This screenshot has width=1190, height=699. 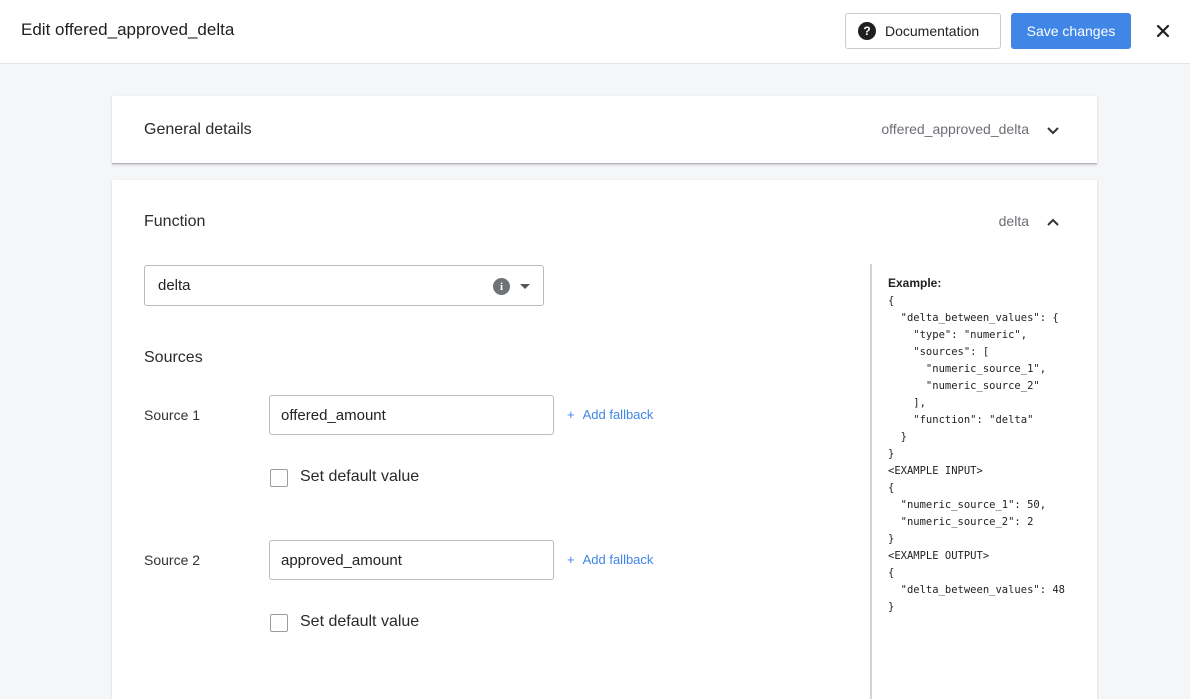 What do you see at coordinates (173, 357) in the screenshot?
I see `sources-title: Sources` at bounding box center [173, 357].